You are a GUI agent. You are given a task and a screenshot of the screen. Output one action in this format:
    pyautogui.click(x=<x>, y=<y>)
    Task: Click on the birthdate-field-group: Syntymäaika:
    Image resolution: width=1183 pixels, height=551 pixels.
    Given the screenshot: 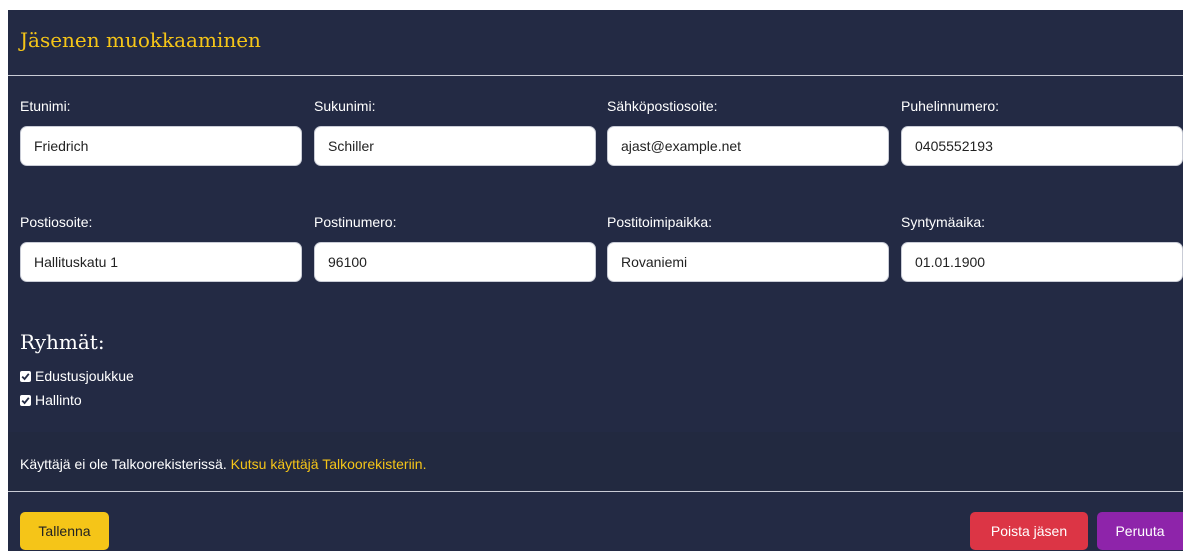 What is the action you would take?
    pyautogui.click(x=1042, y=248)
    